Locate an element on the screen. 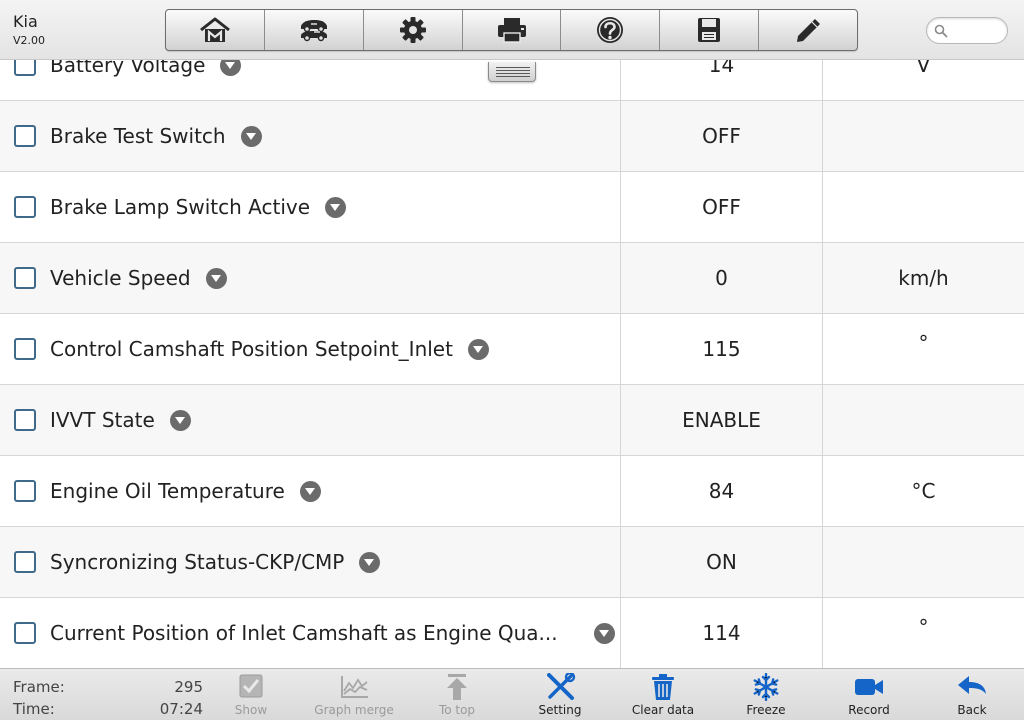 This screenshot has width=1024, height=720. parameter-value: ENABLE is located at coordinates (722, 420).